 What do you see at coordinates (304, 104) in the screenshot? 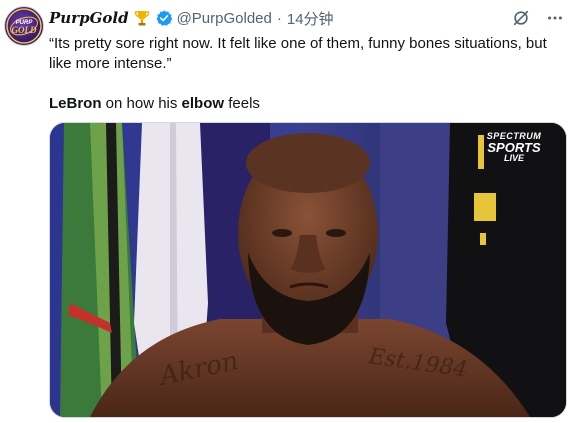
I see `tweet-caption: LeBron on how his elbow feels` at bounding box center [304, 104].